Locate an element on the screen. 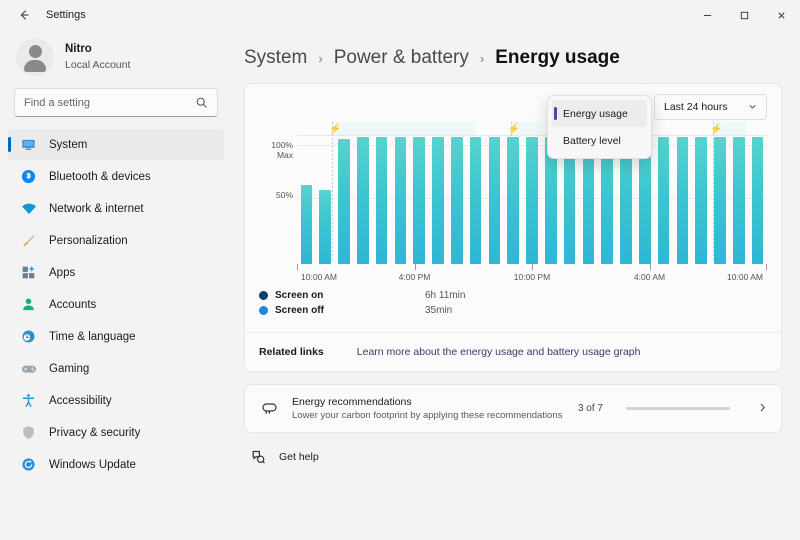  sidebar-item-bluetooth-devices: Bluetooth & devices is located at coordinates (116, 176).